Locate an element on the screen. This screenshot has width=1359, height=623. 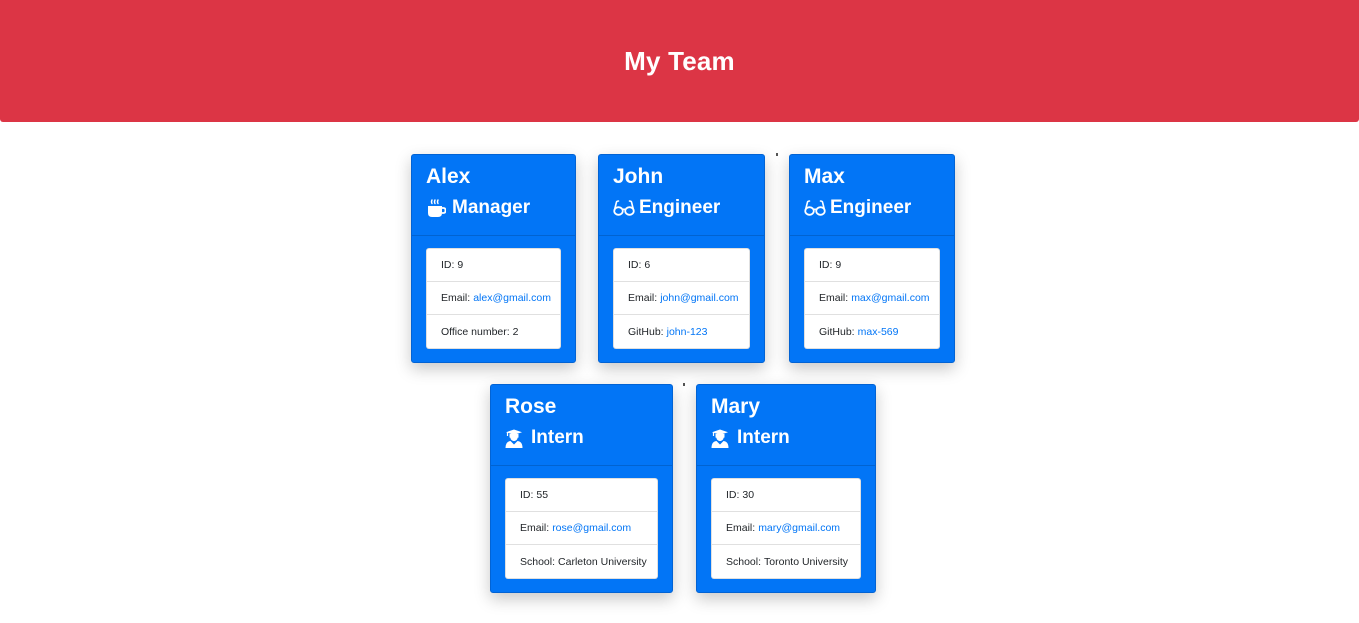
card-header: Alex Manager is located at coordinates (493, 195).